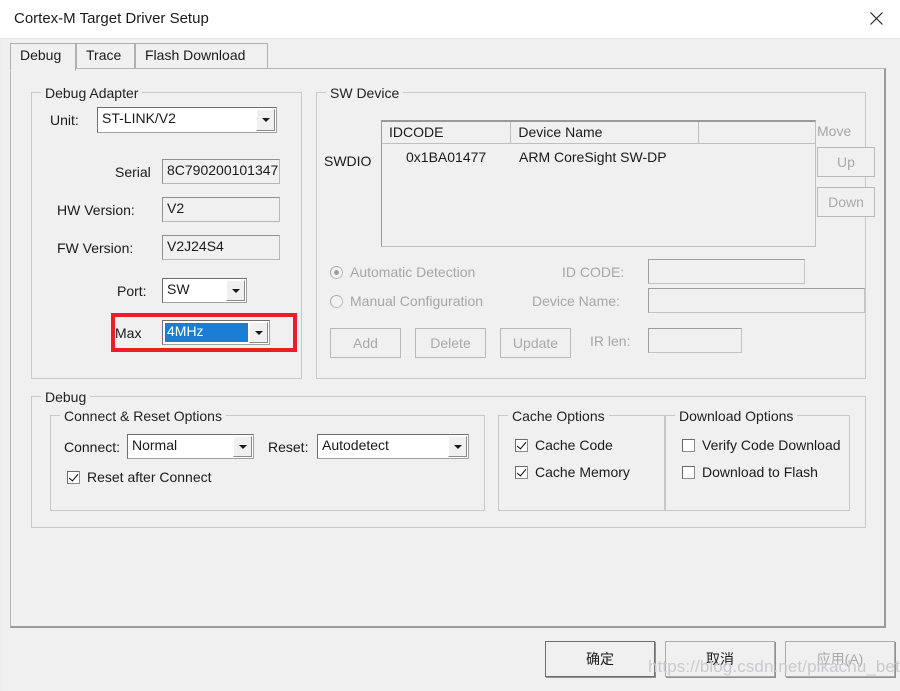 This screenshot has width=900, height=691. I want to click on group-download-options-title: Download Options, so click(736, 416).